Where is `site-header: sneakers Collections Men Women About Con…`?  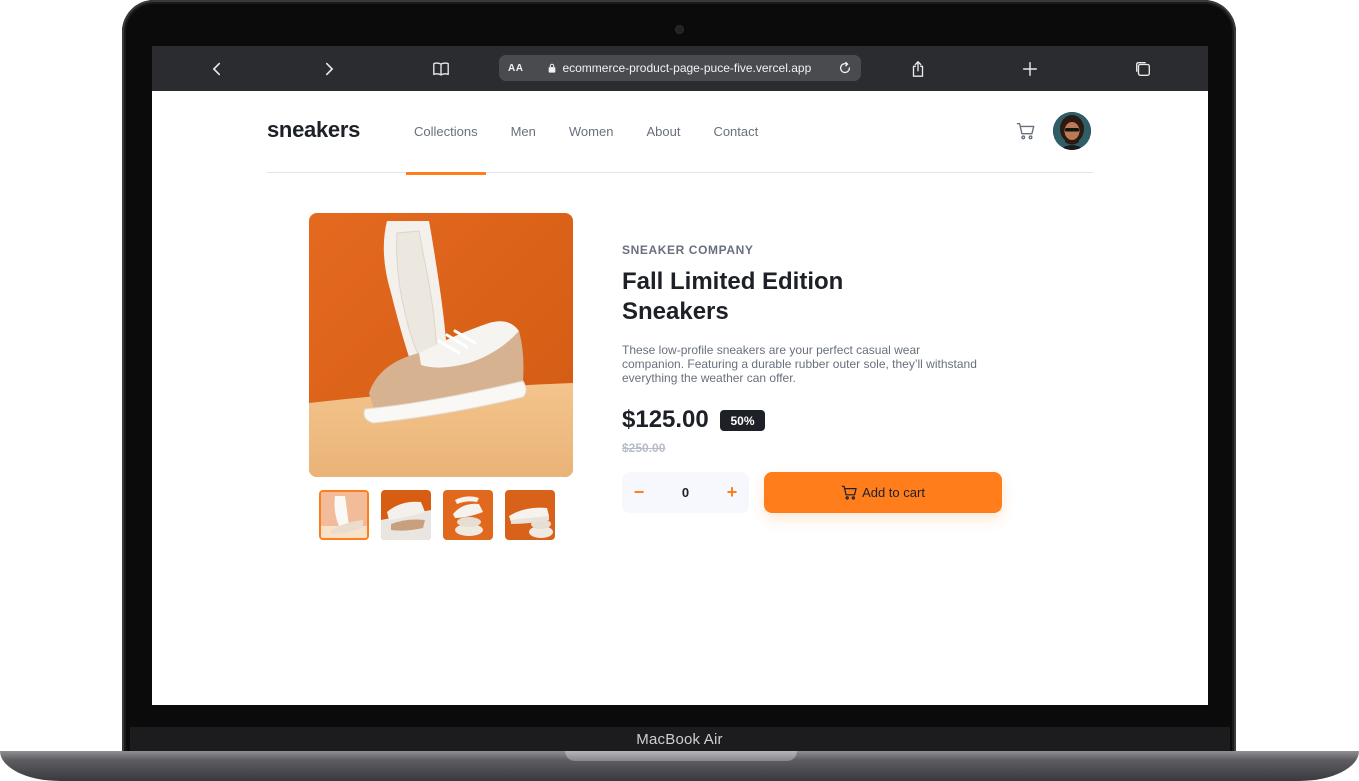
site-header: sneakers Collections Men Women About Con… is located at coordinates (680, 133).